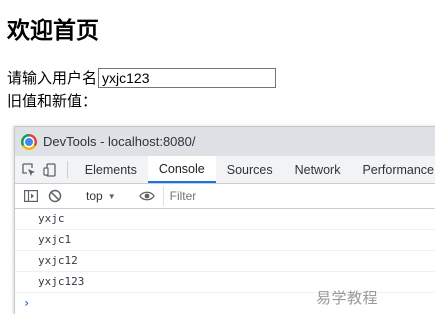 This screenshot has height=314, width=435. I want to click on clear-console-icon, so click(55, 196).